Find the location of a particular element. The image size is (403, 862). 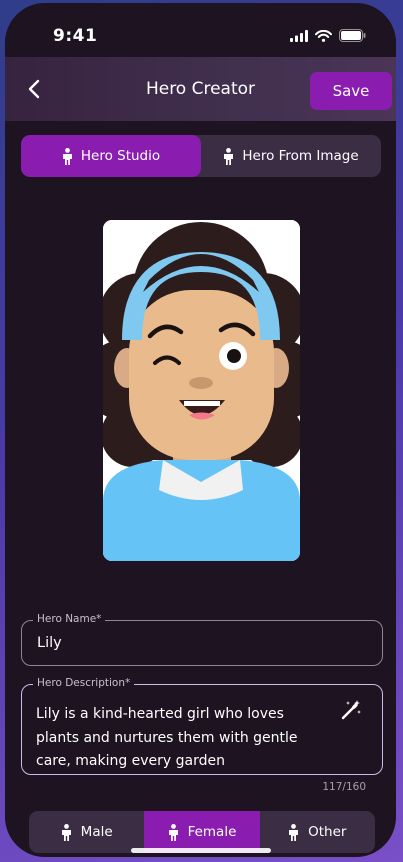

gender-option-male: Male is located at coordinates (86, 832).